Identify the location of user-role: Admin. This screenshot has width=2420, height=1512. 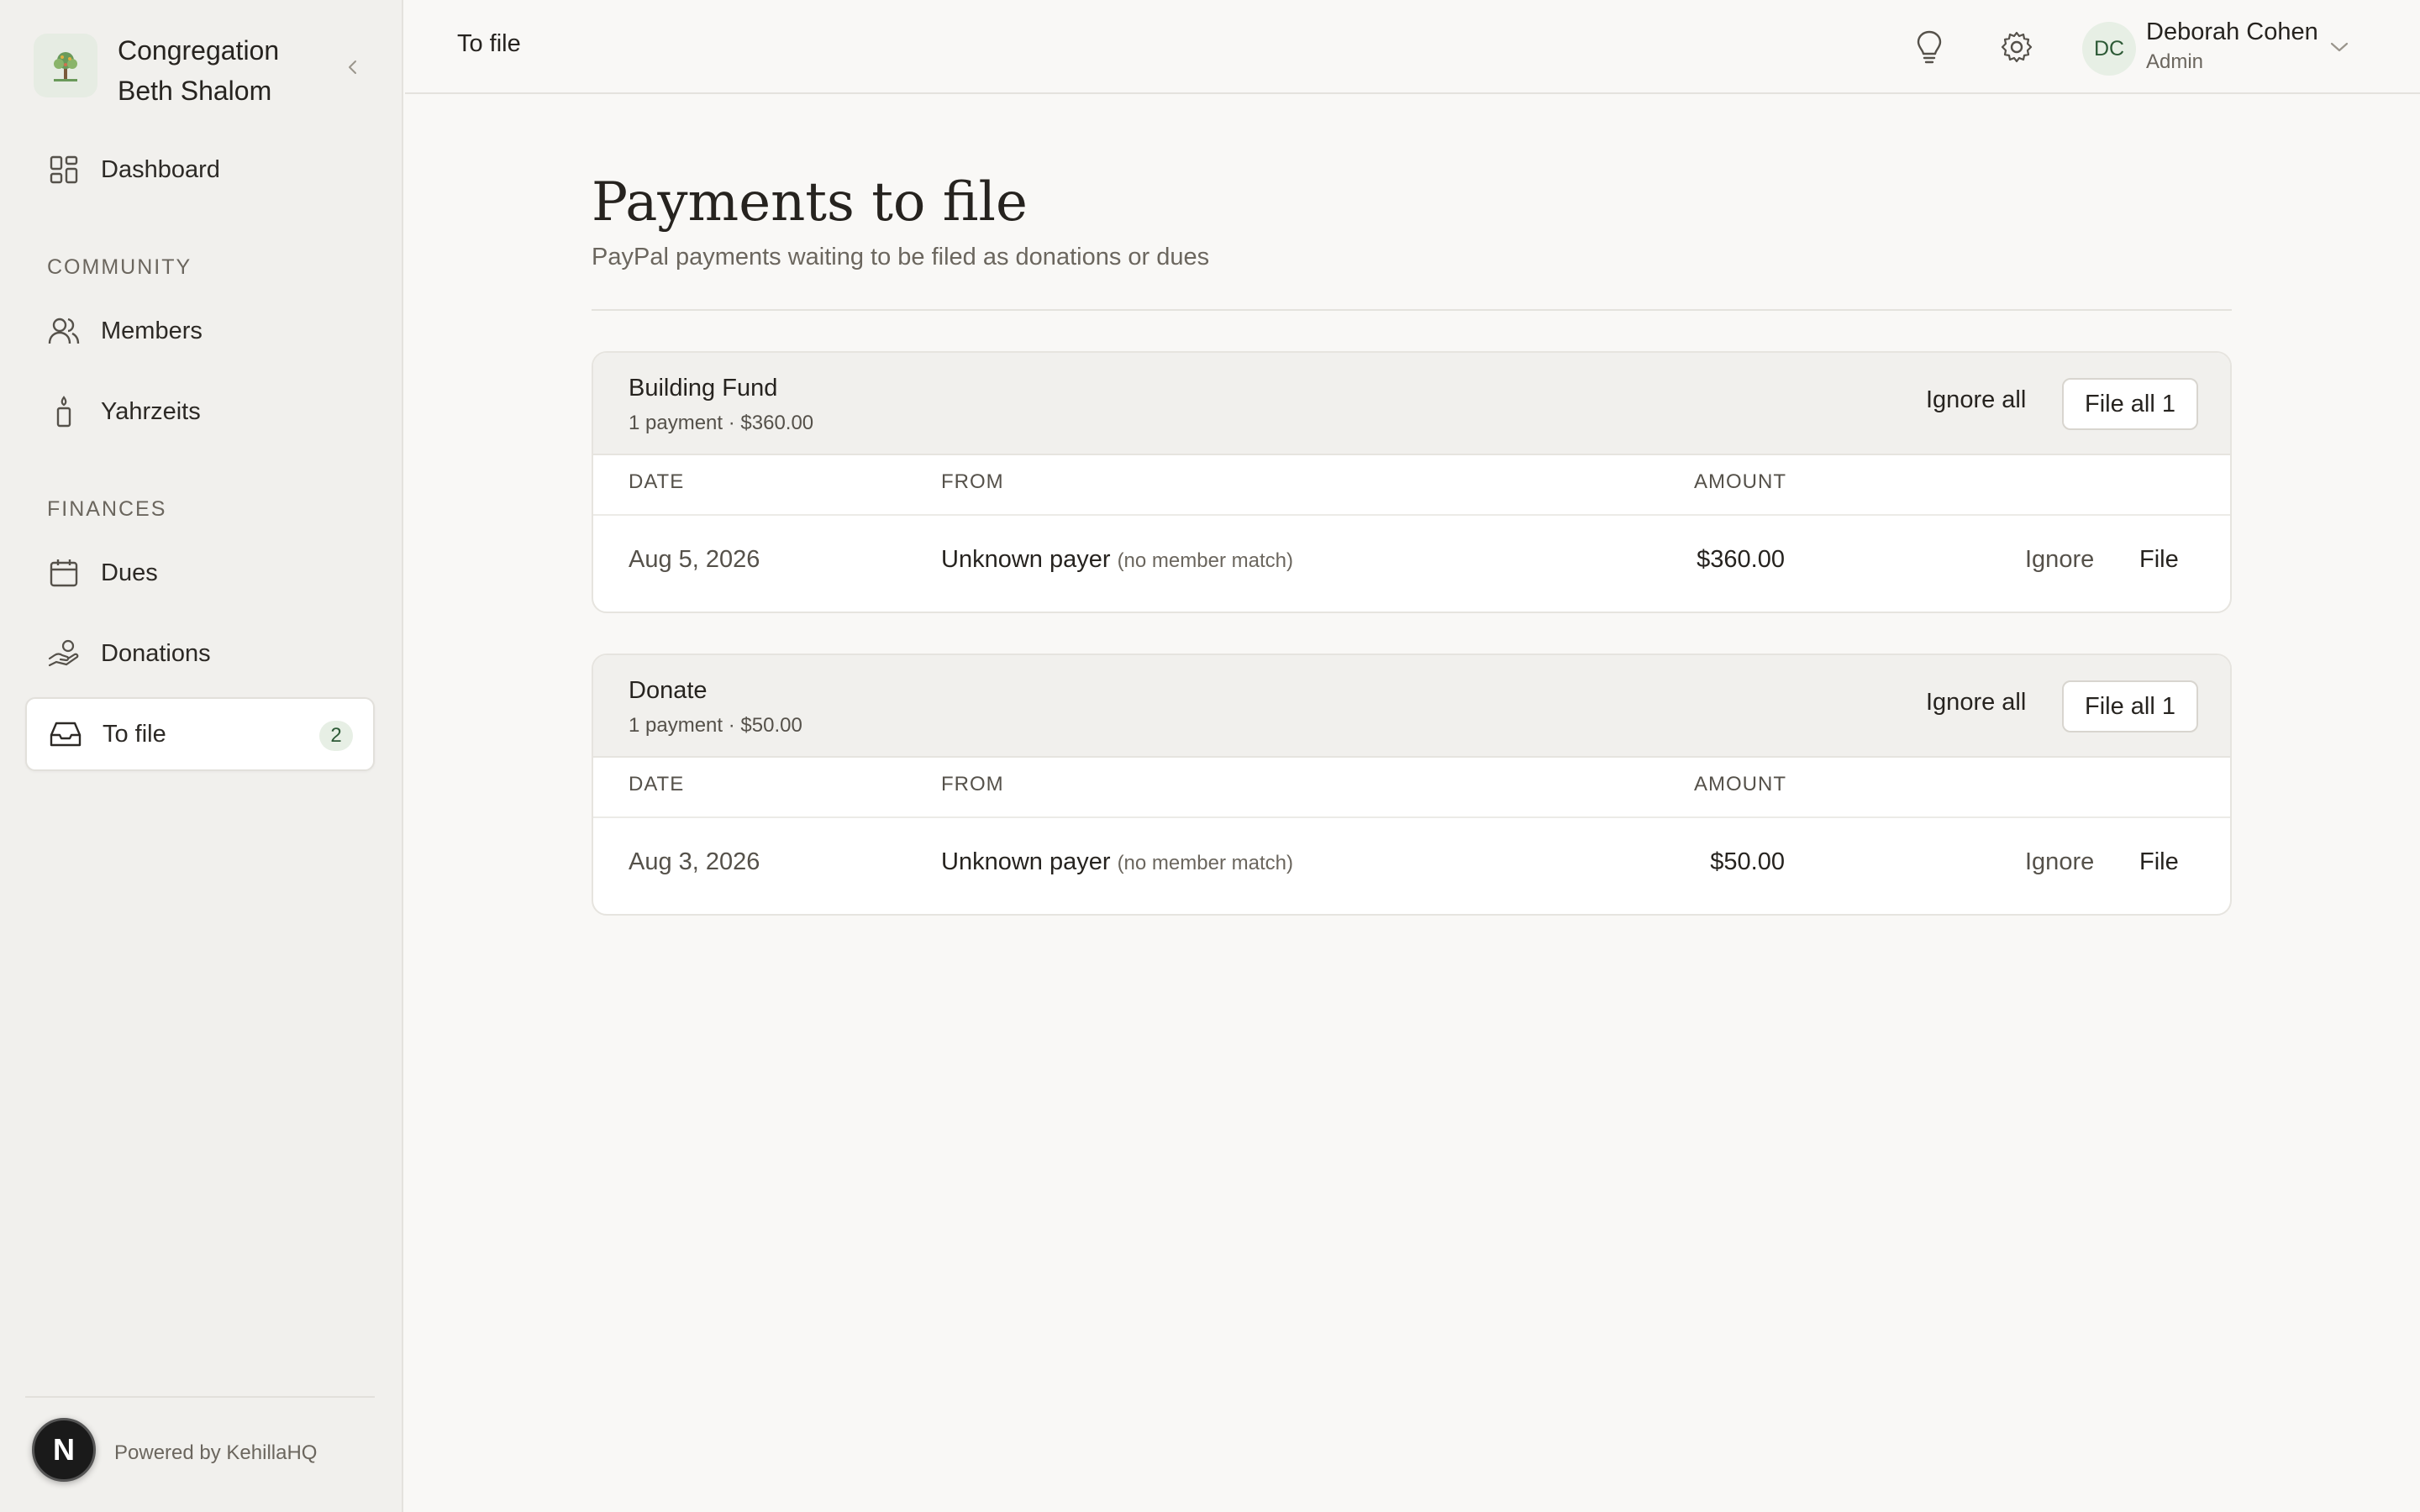
(2175, 61).